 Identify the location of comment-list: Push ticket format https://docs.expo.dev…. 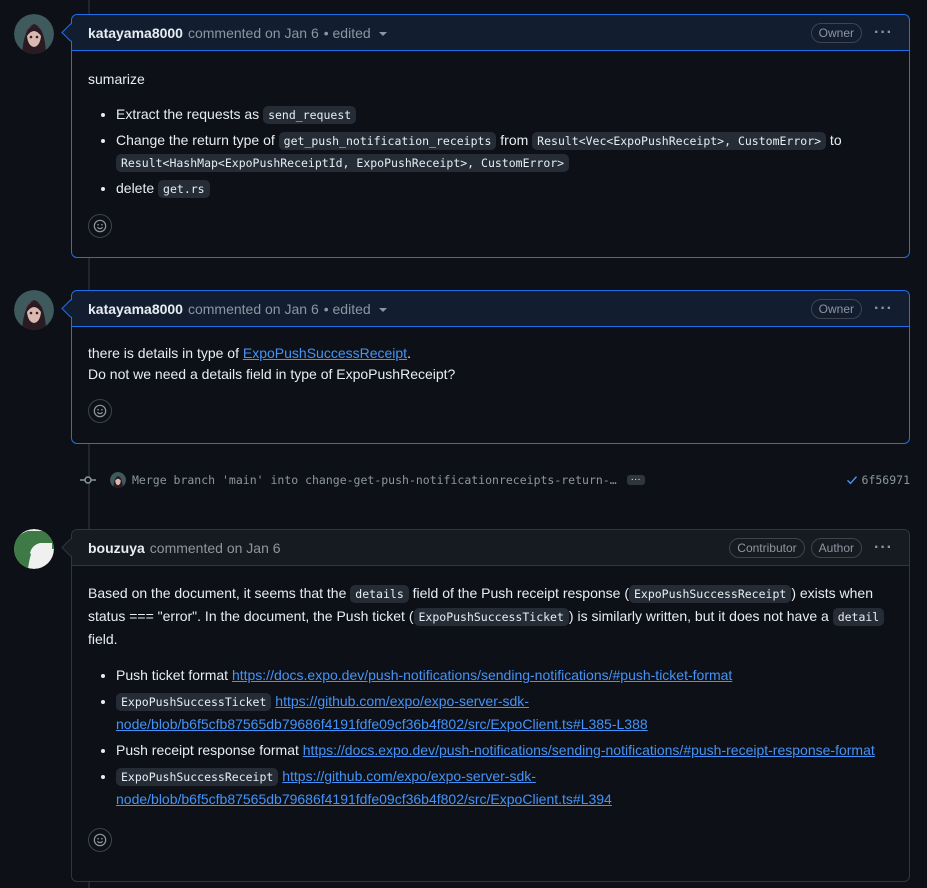
(490, 737).